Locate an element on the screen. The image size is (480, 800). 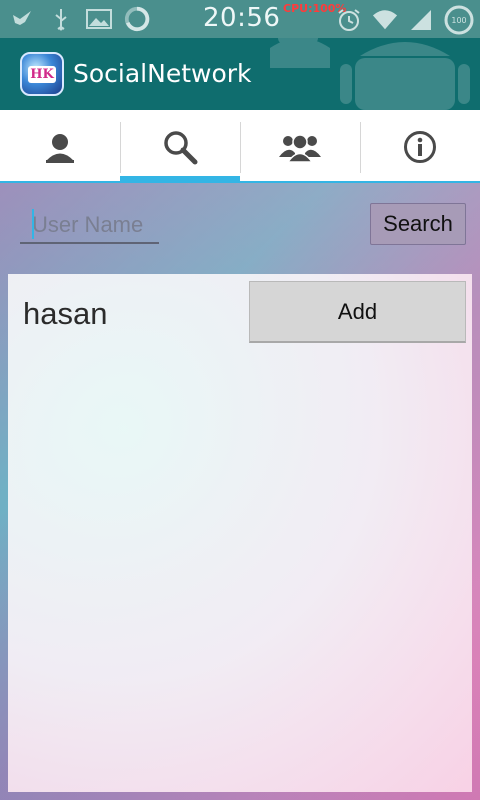
status-time: 20:56 is located at coordinates (242, 18).